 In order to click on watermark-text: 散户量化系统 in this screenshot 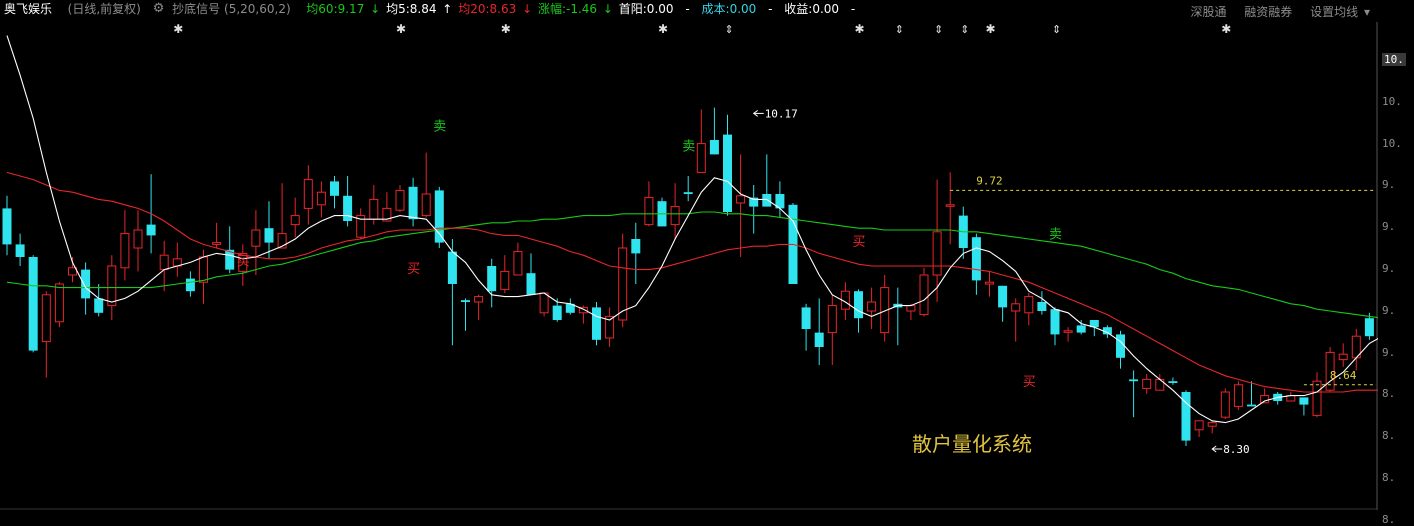, I will do `click(972, 444)`.